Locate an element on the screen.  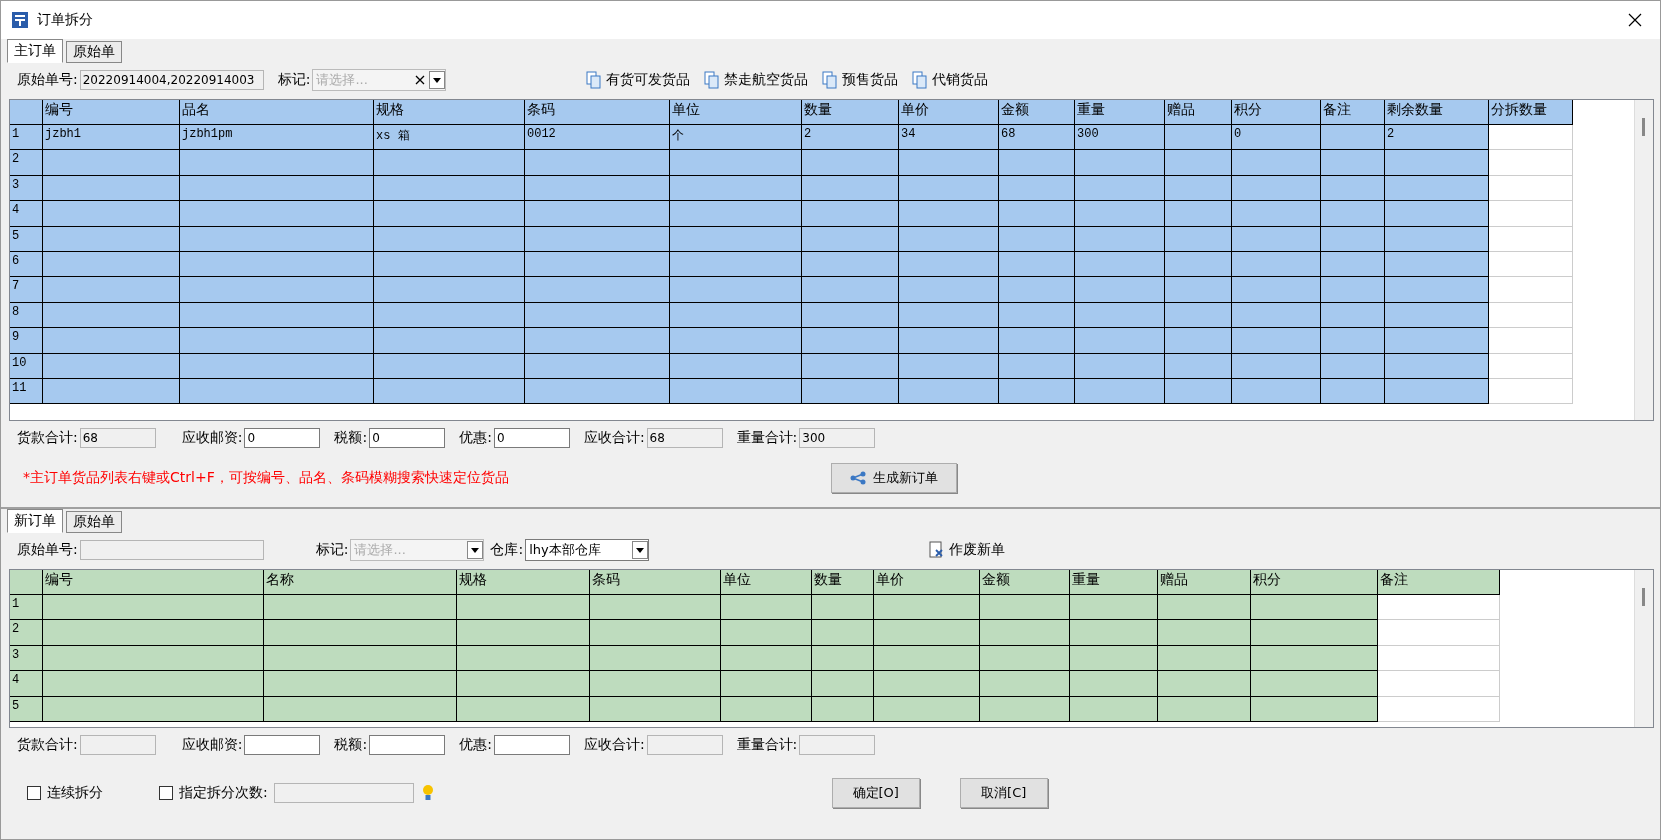
table-cell: 个 is located at coordinates (736, 138).